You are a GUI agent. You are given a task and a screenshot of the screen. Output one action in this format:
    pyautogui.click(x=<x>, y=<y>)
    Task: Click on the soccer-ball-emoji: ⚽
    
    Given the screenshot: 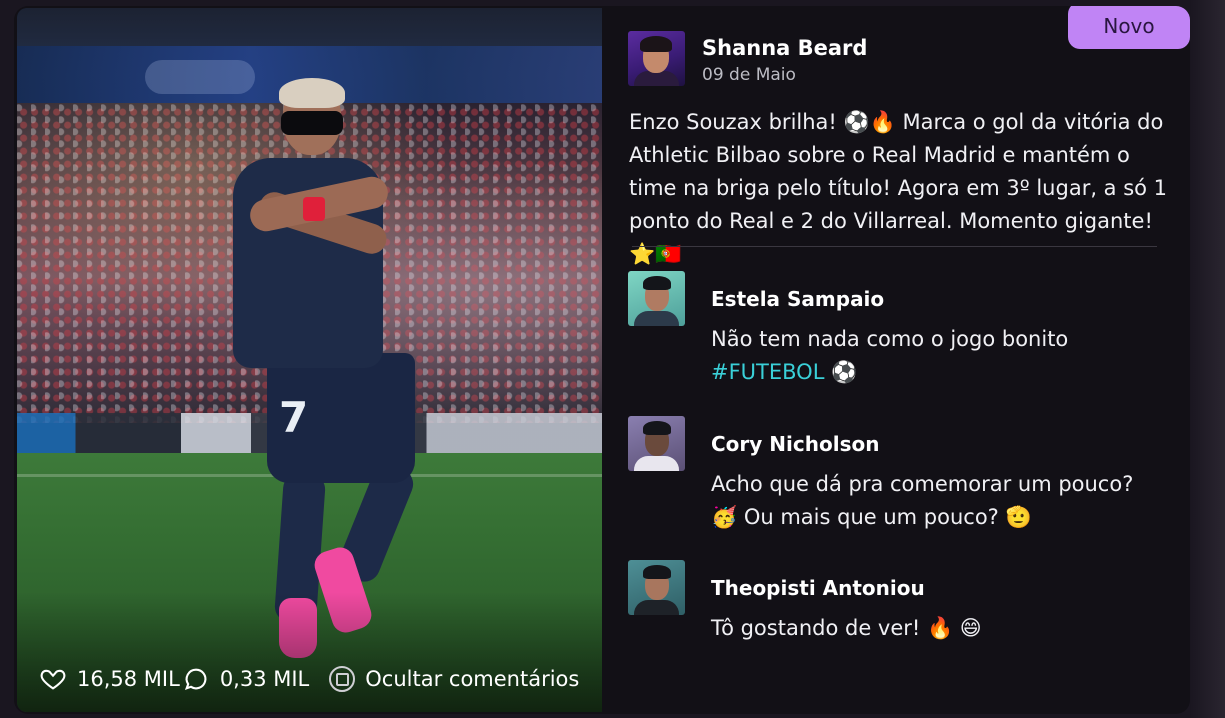 What is the action you would take?
    pyautogui.click(x=844, y=372)
    